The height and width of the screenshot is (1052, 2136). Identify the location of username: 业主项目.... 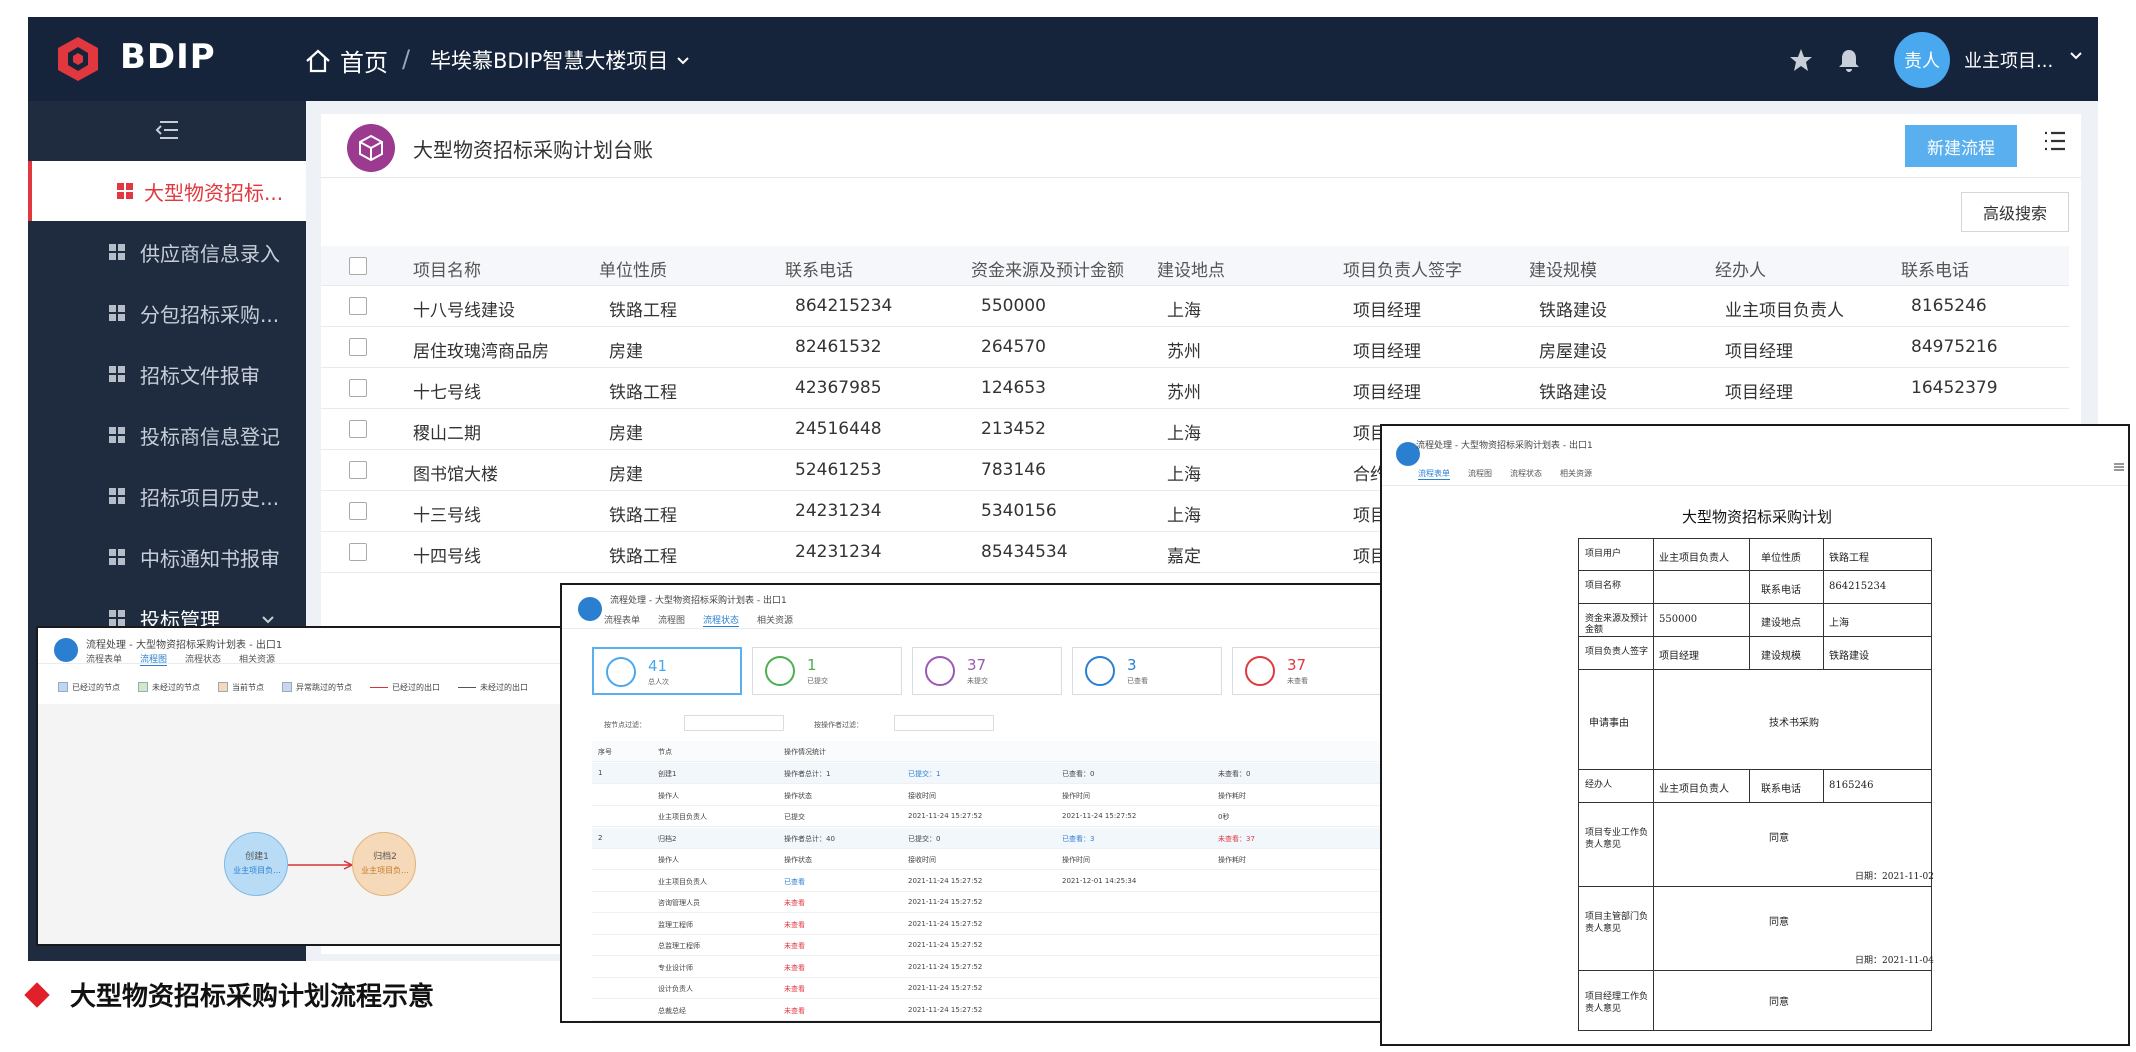
(2008, 60).